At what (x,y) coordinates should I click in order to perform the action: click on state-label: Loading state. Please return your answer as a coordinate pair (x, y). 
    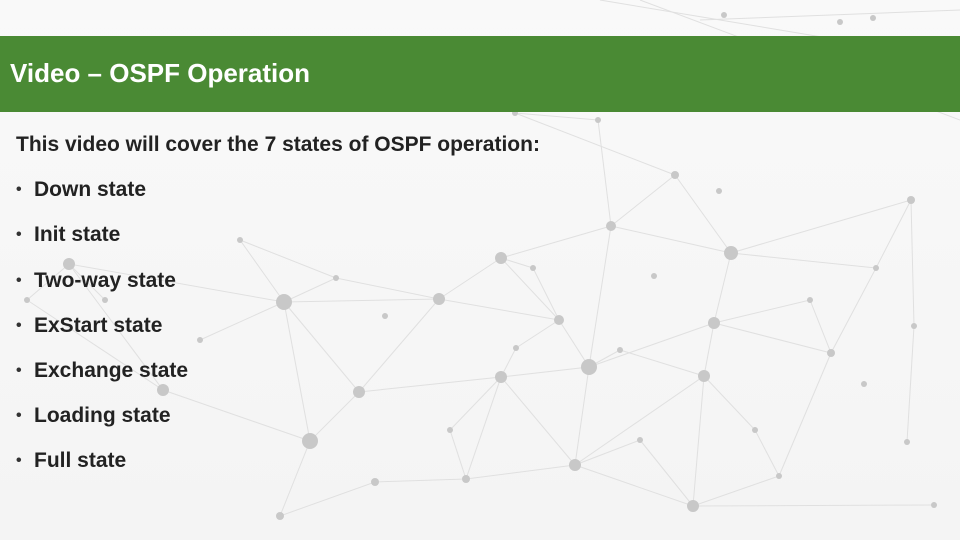
    Looking at the image, I should click on (102, 416).